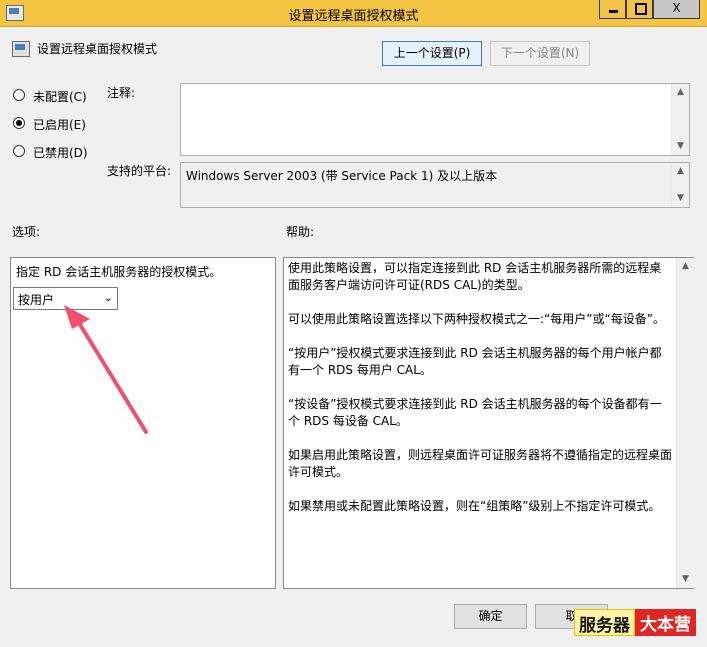  What do you see at coordinates (490, 616) in the screenshot?
I see `ok-button: 确定` at bounding box center [490, 616].